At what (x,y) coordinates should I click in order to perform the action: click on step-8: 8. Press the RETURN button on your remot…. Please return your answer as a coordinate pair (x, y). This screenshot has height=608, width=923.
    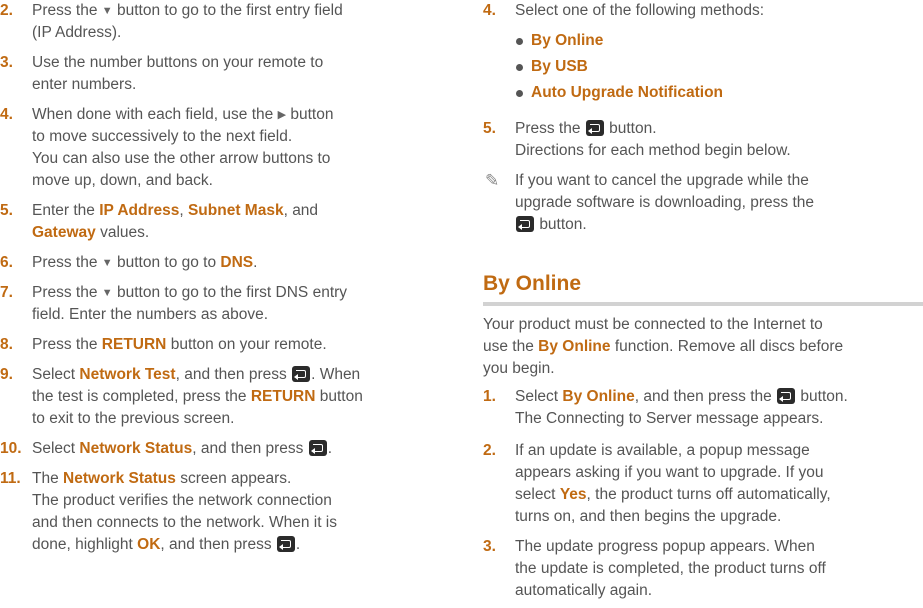
    Looking at the image, I should click on (163, 345).